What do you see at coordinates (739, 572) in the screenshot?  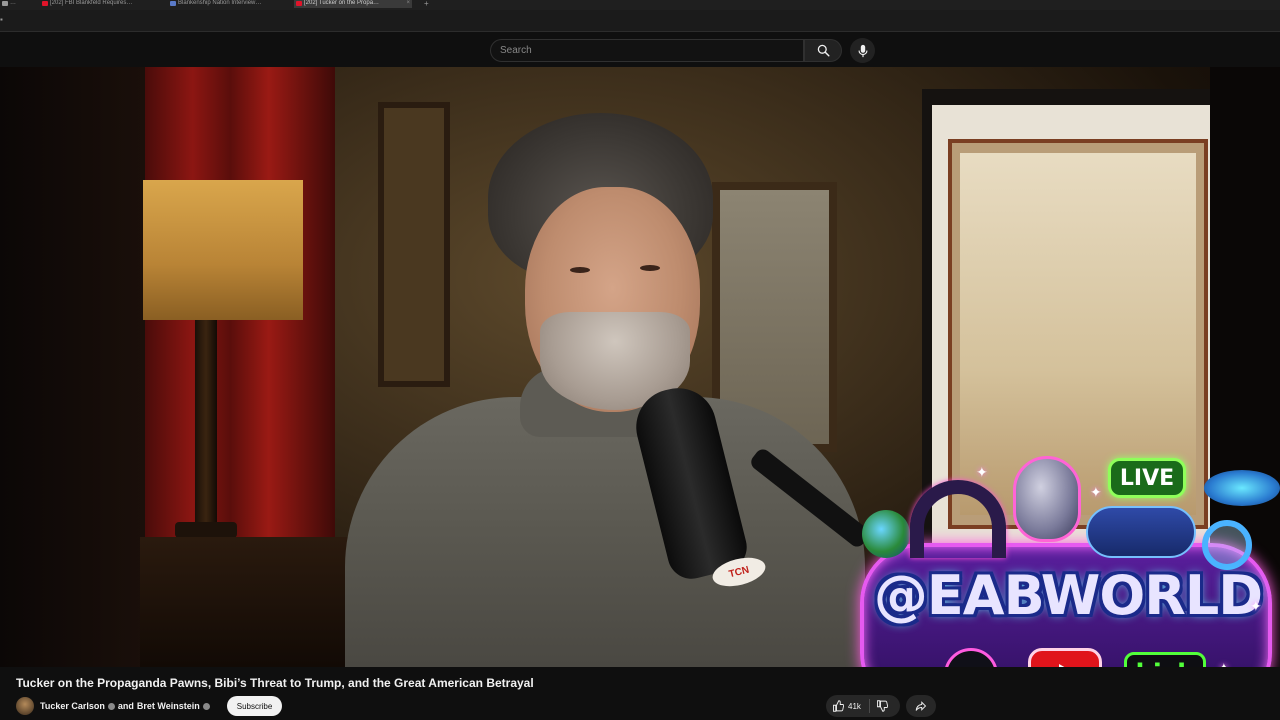 I see `mic-badge-text: TCN` at bounding box center [739, 572].